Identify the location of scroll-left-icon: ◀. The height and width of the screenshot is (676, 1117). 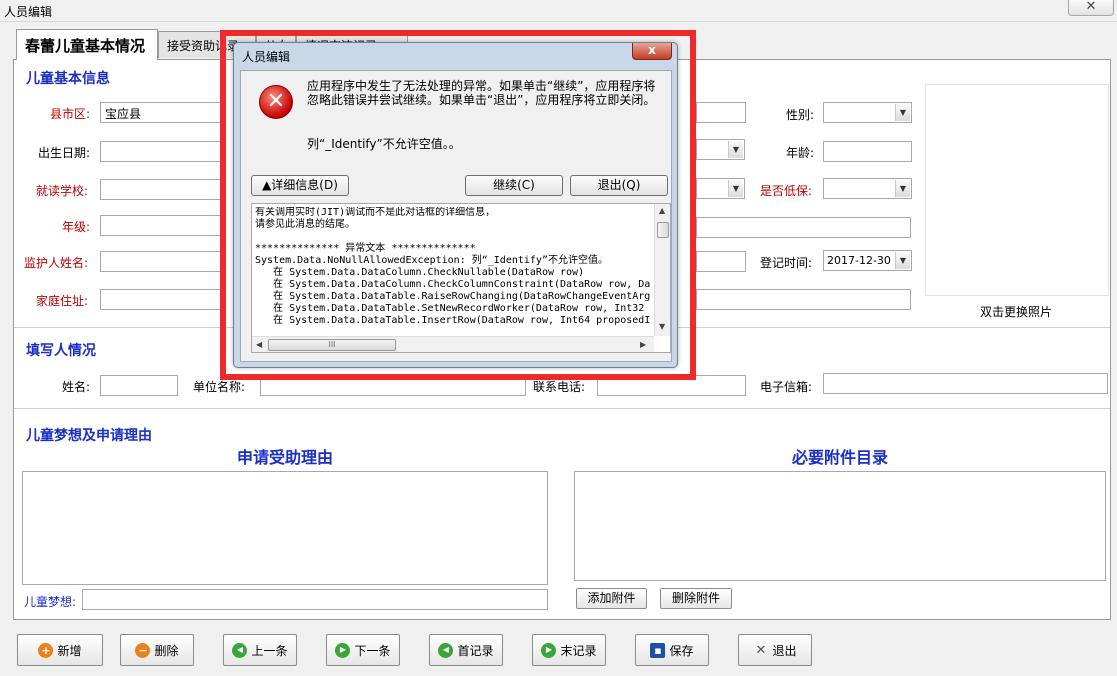
(259, 344).